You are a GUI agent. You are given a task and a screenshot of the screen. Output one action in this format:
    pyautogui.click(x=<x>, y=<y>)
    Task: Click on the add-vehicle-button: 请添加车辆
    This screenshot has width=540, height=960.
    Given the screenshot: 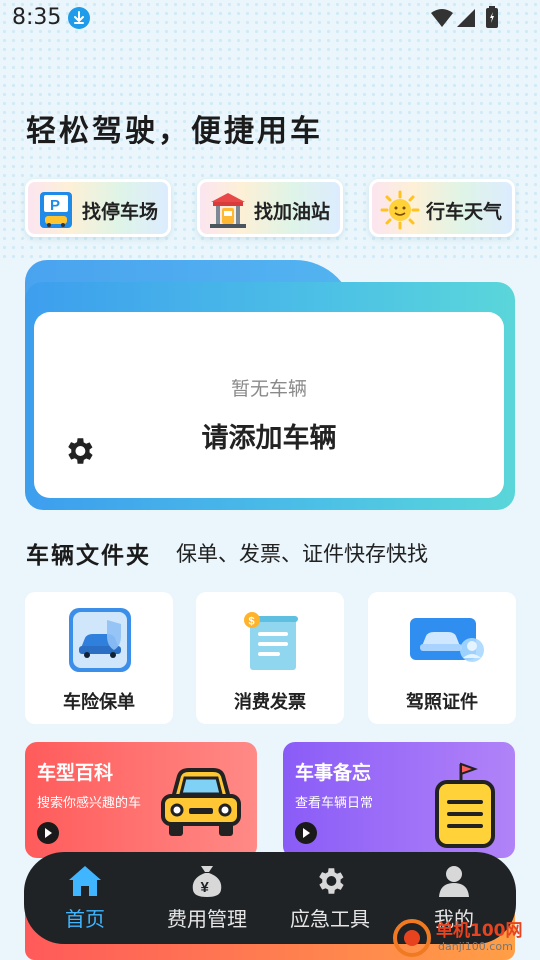 What is the action you would take?
    pyautogui.click(x=269, y=435)
    